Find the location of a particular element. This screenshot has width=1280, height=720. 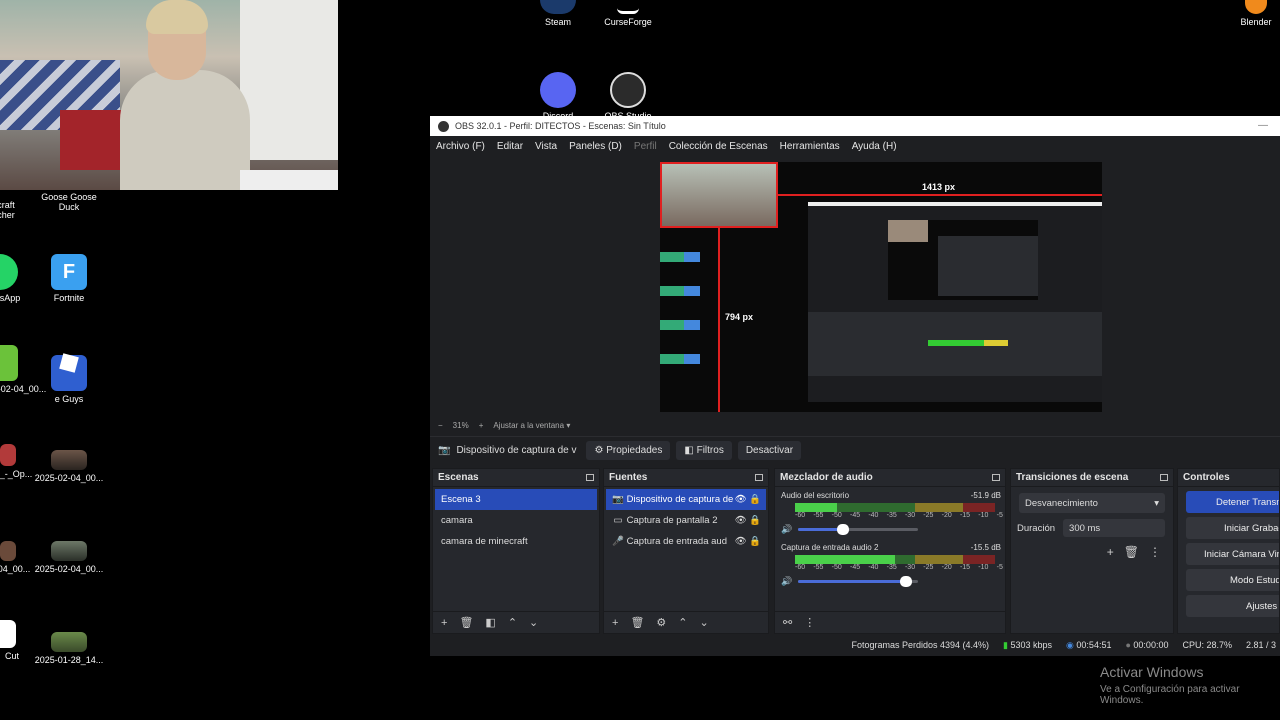

curseforge-icon: CurseForge is located at coordinates (628, 13).